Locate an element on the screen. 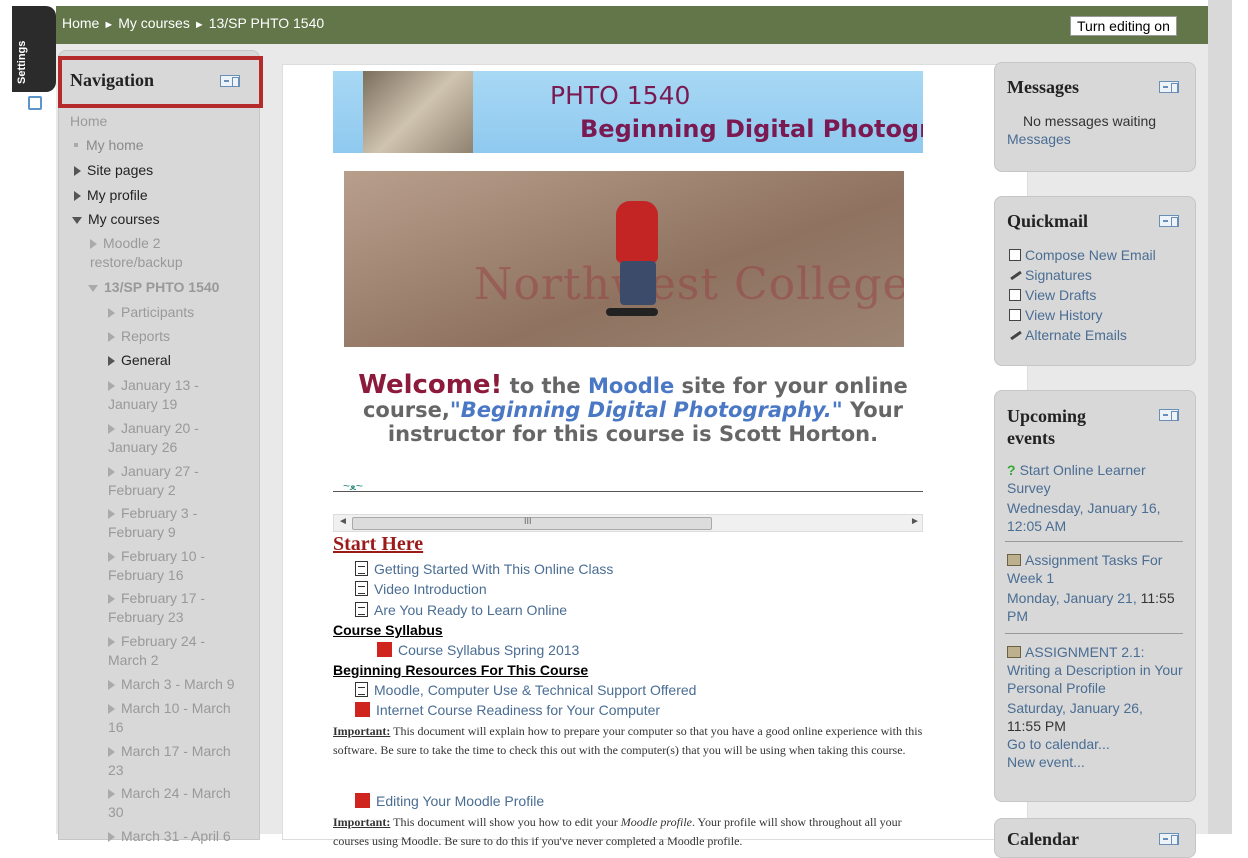 This screenshot has height=858, width=1248. nav-label: 13/SP PHTO 1540 is located at coordinates (162, 287).